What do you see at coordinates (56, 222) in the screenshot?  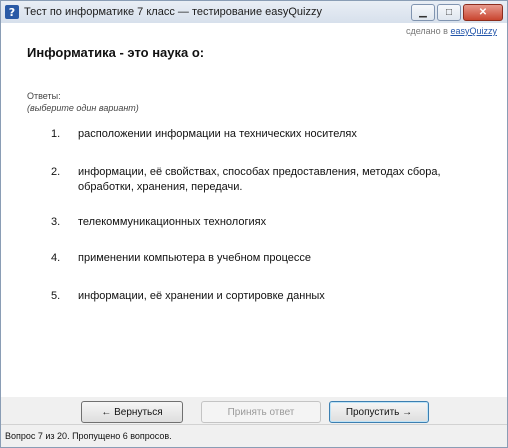 I see `option-number: 3.` at bounding box center [56, 222].